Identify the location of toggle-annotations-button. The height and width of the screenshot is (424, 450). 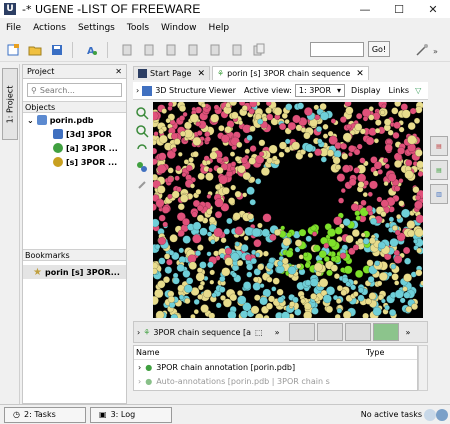
(386, 332).